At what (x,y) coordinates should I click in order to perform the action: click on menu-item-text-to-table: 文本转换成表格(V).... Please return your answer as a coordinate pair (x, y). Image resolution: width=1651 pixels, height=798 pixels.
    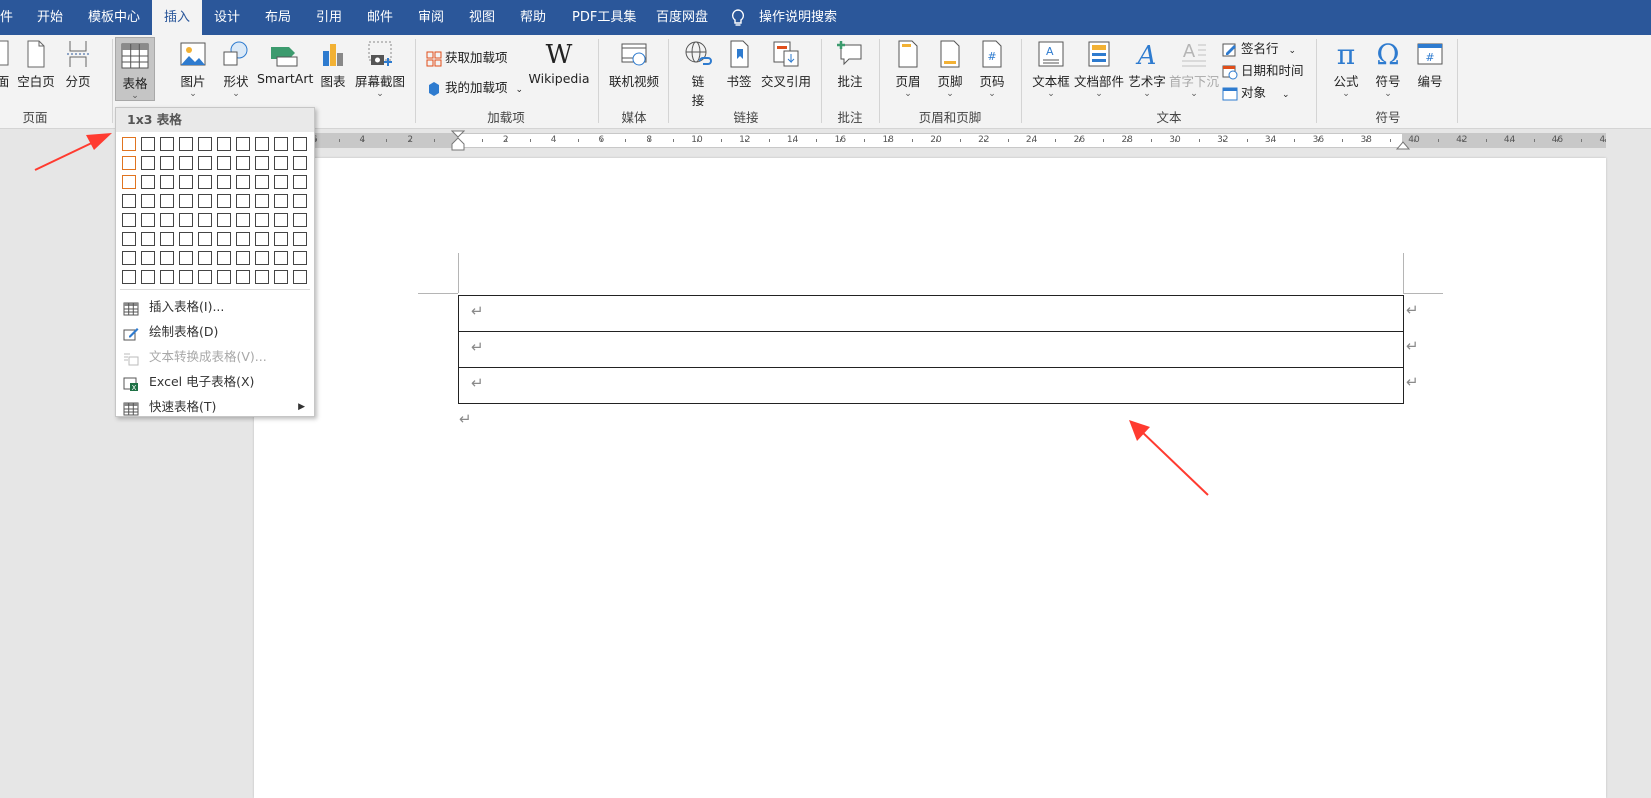
    Looking at the image, I should click on (215, 357).